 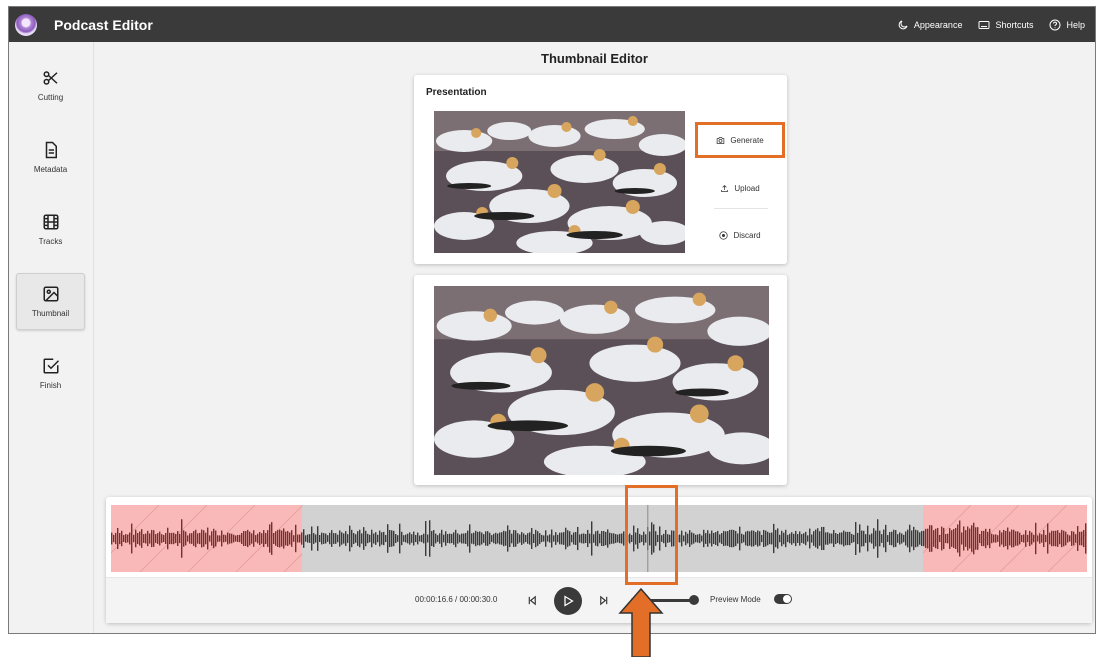 I want to click on preview-mode-label: Preview Mode, so click(x=735, y=599).